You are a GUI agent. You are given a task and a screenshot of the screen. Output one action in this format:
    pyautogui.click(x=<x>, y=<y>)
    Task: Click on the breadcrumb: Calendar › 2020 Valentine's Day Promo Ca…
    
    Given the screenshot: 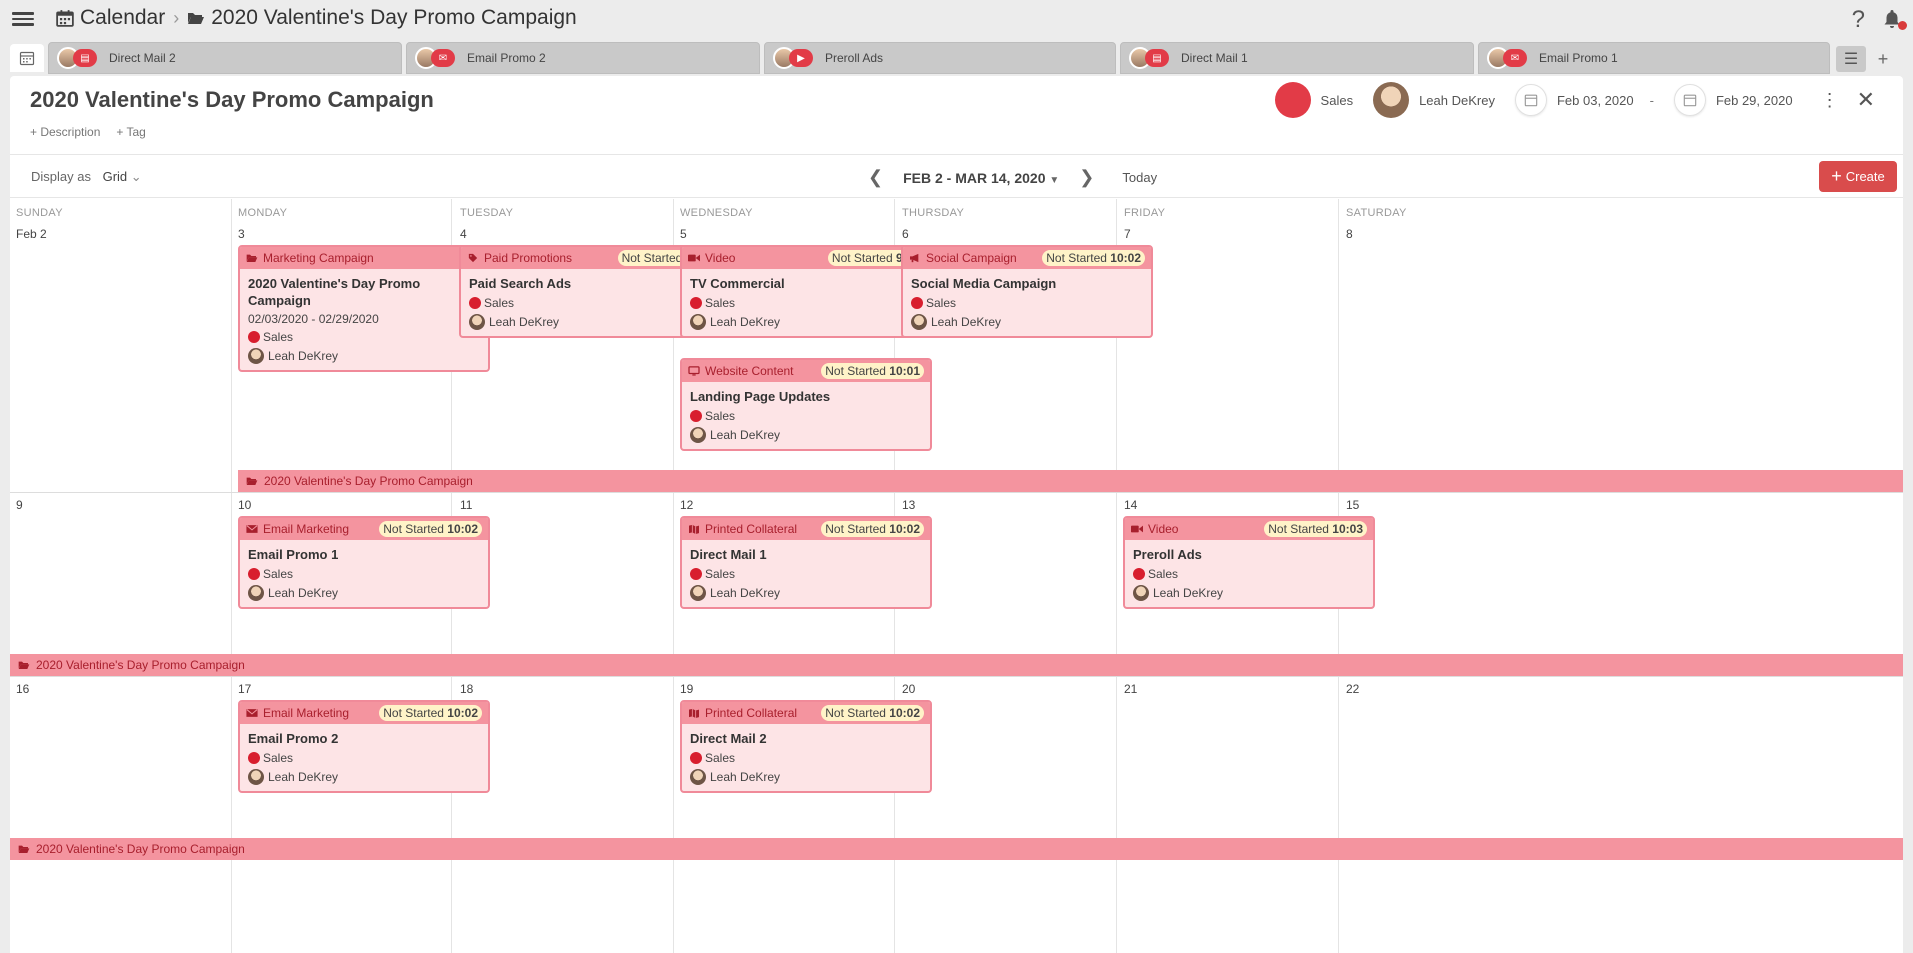 What is the action you would take?
    pyautogui.click(x=316, y=18)
    